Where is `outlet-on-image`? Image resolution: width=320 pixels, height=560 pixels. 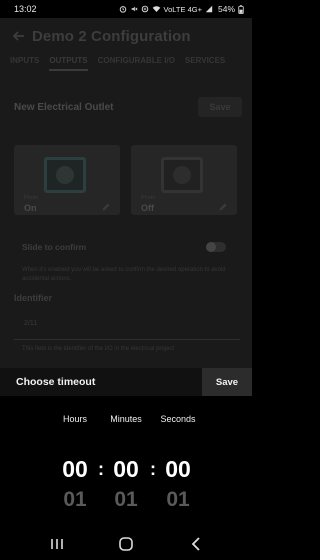
outlet-on-image is located at coordinates (65, 175).